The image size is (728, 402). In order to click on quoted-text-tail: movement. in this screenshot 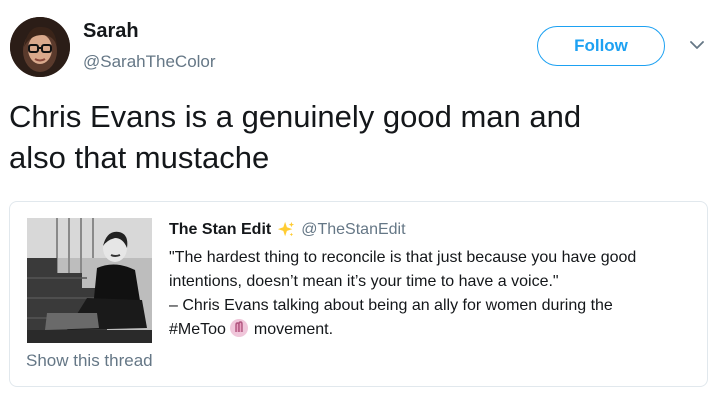, I will do `click(293, 329)`.